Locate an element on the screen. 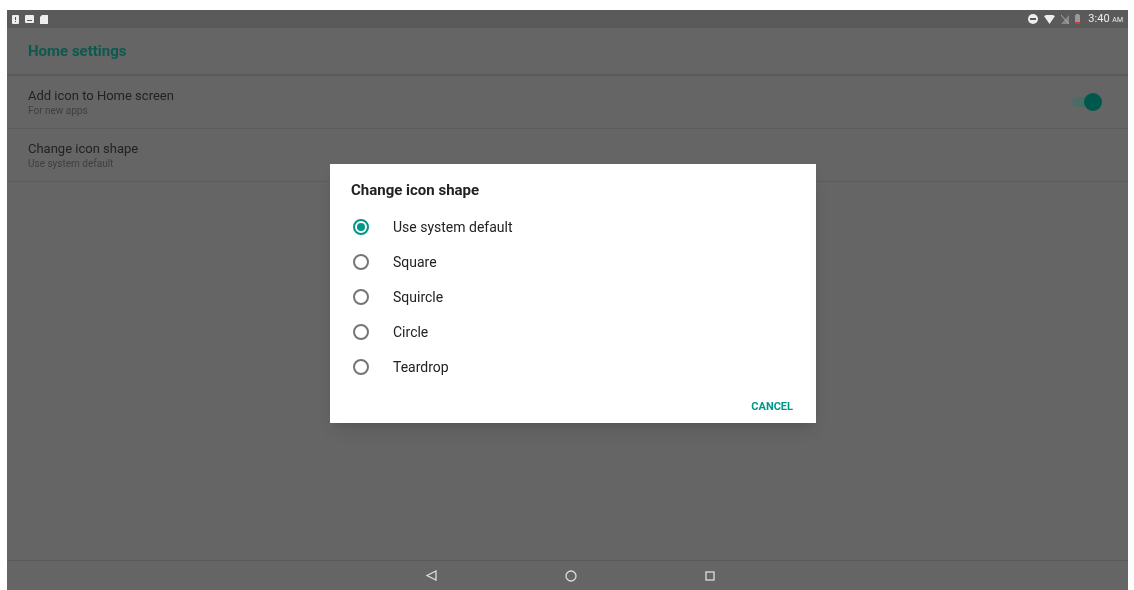 The height and width of the screenshot is (590, 1134). option-label: Square is located at coordinates (415, 262).